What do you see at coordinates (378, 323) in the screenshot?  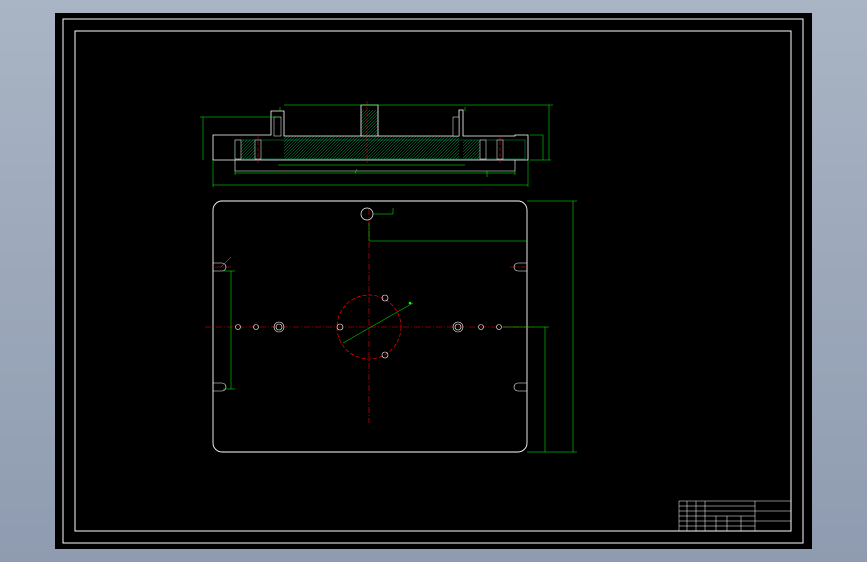 I see `radius-leader` at bounding box center [378, 323].